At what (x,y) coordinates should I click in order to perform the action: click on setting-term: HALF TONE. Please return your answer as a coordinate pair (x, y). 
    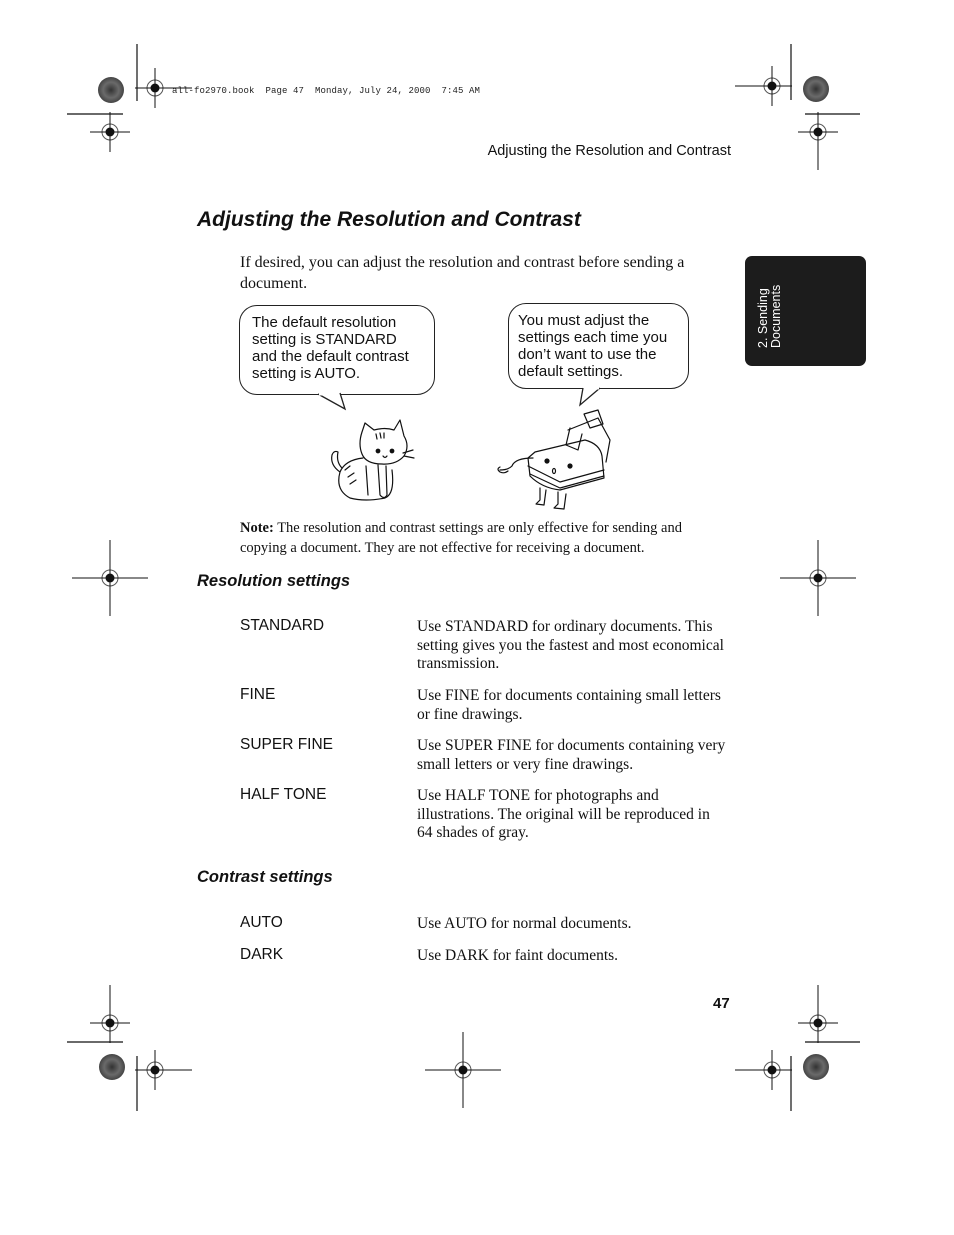
    Looking at the image, I should click on (283, 794).